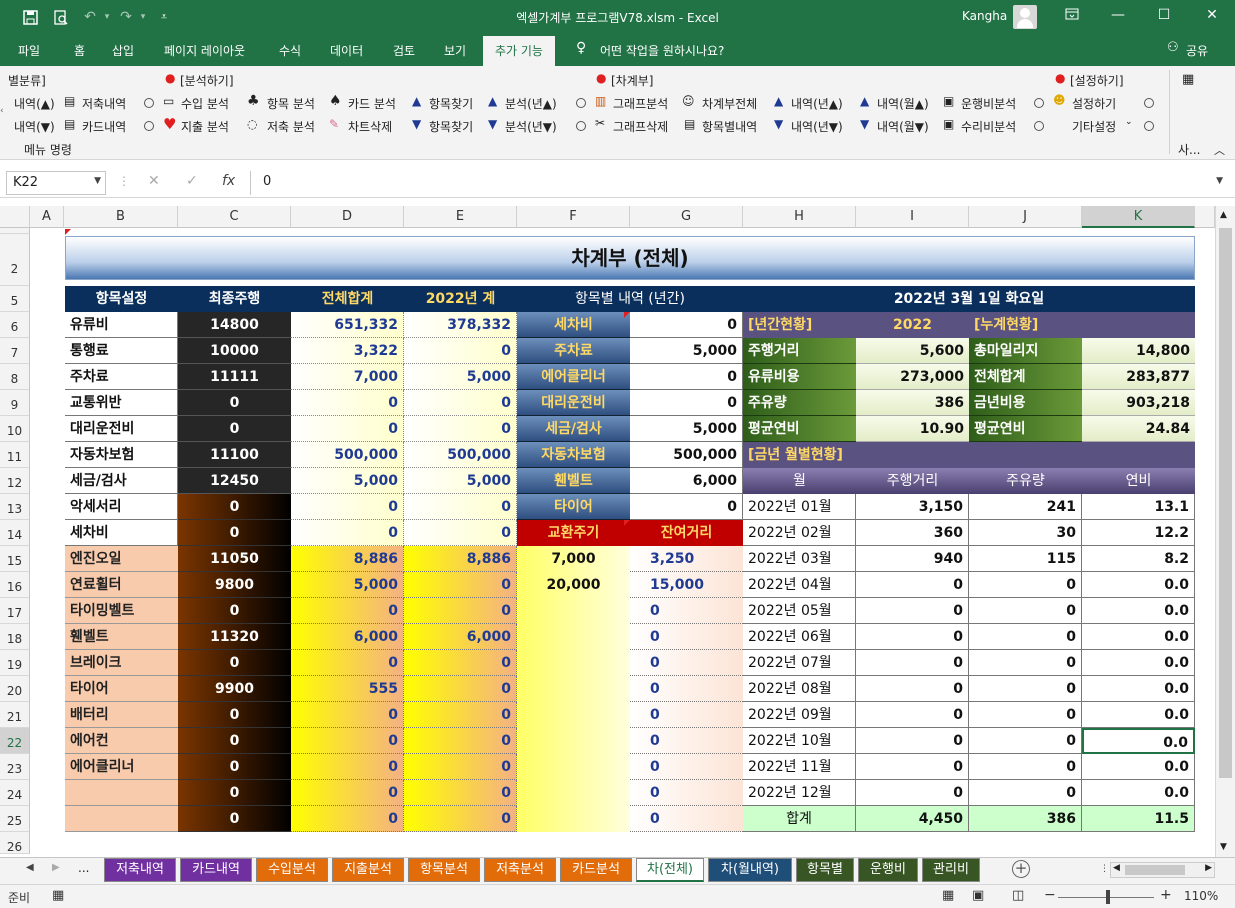 This screenshot has width=1235, height=908. I want to click on tell-me-search: 어떤 작업을 원하시나요?, so click(662, 50).